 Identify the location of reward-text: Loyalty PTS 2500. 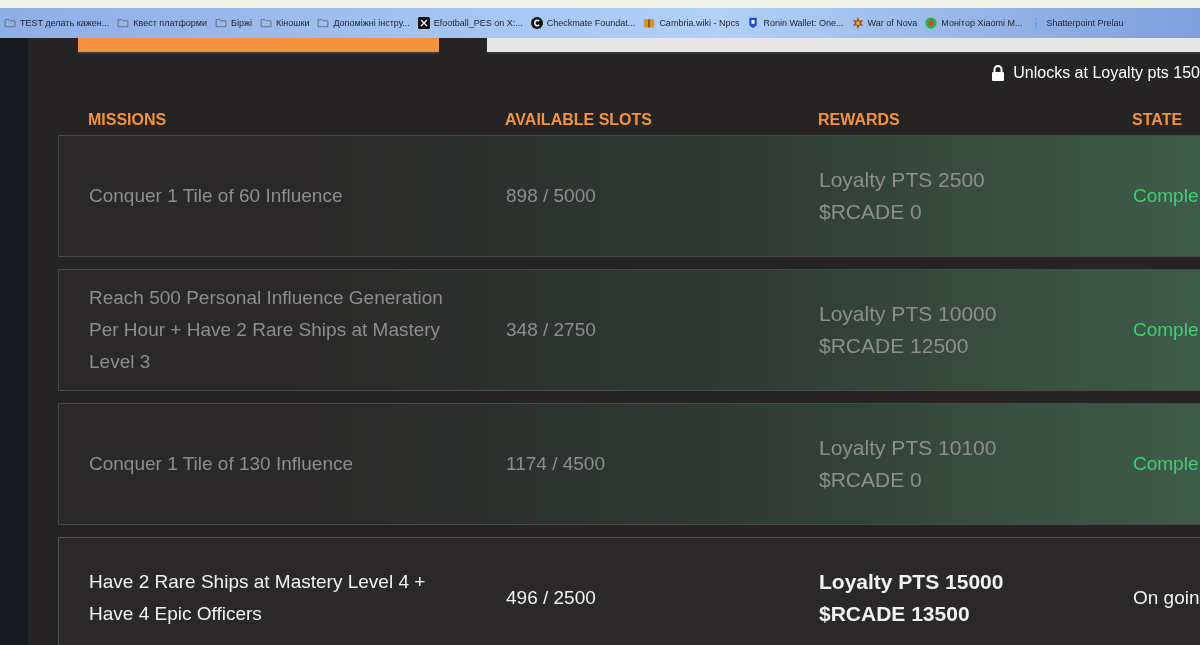
(902, 180).